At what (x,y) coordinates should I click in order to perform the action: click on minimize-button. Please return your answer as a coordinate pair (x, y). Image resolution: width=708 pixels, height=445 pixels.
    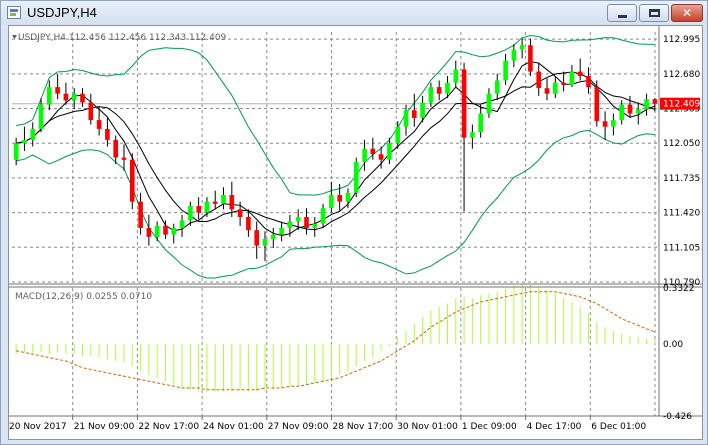
    Looking at the image, I should click on (622, 13).